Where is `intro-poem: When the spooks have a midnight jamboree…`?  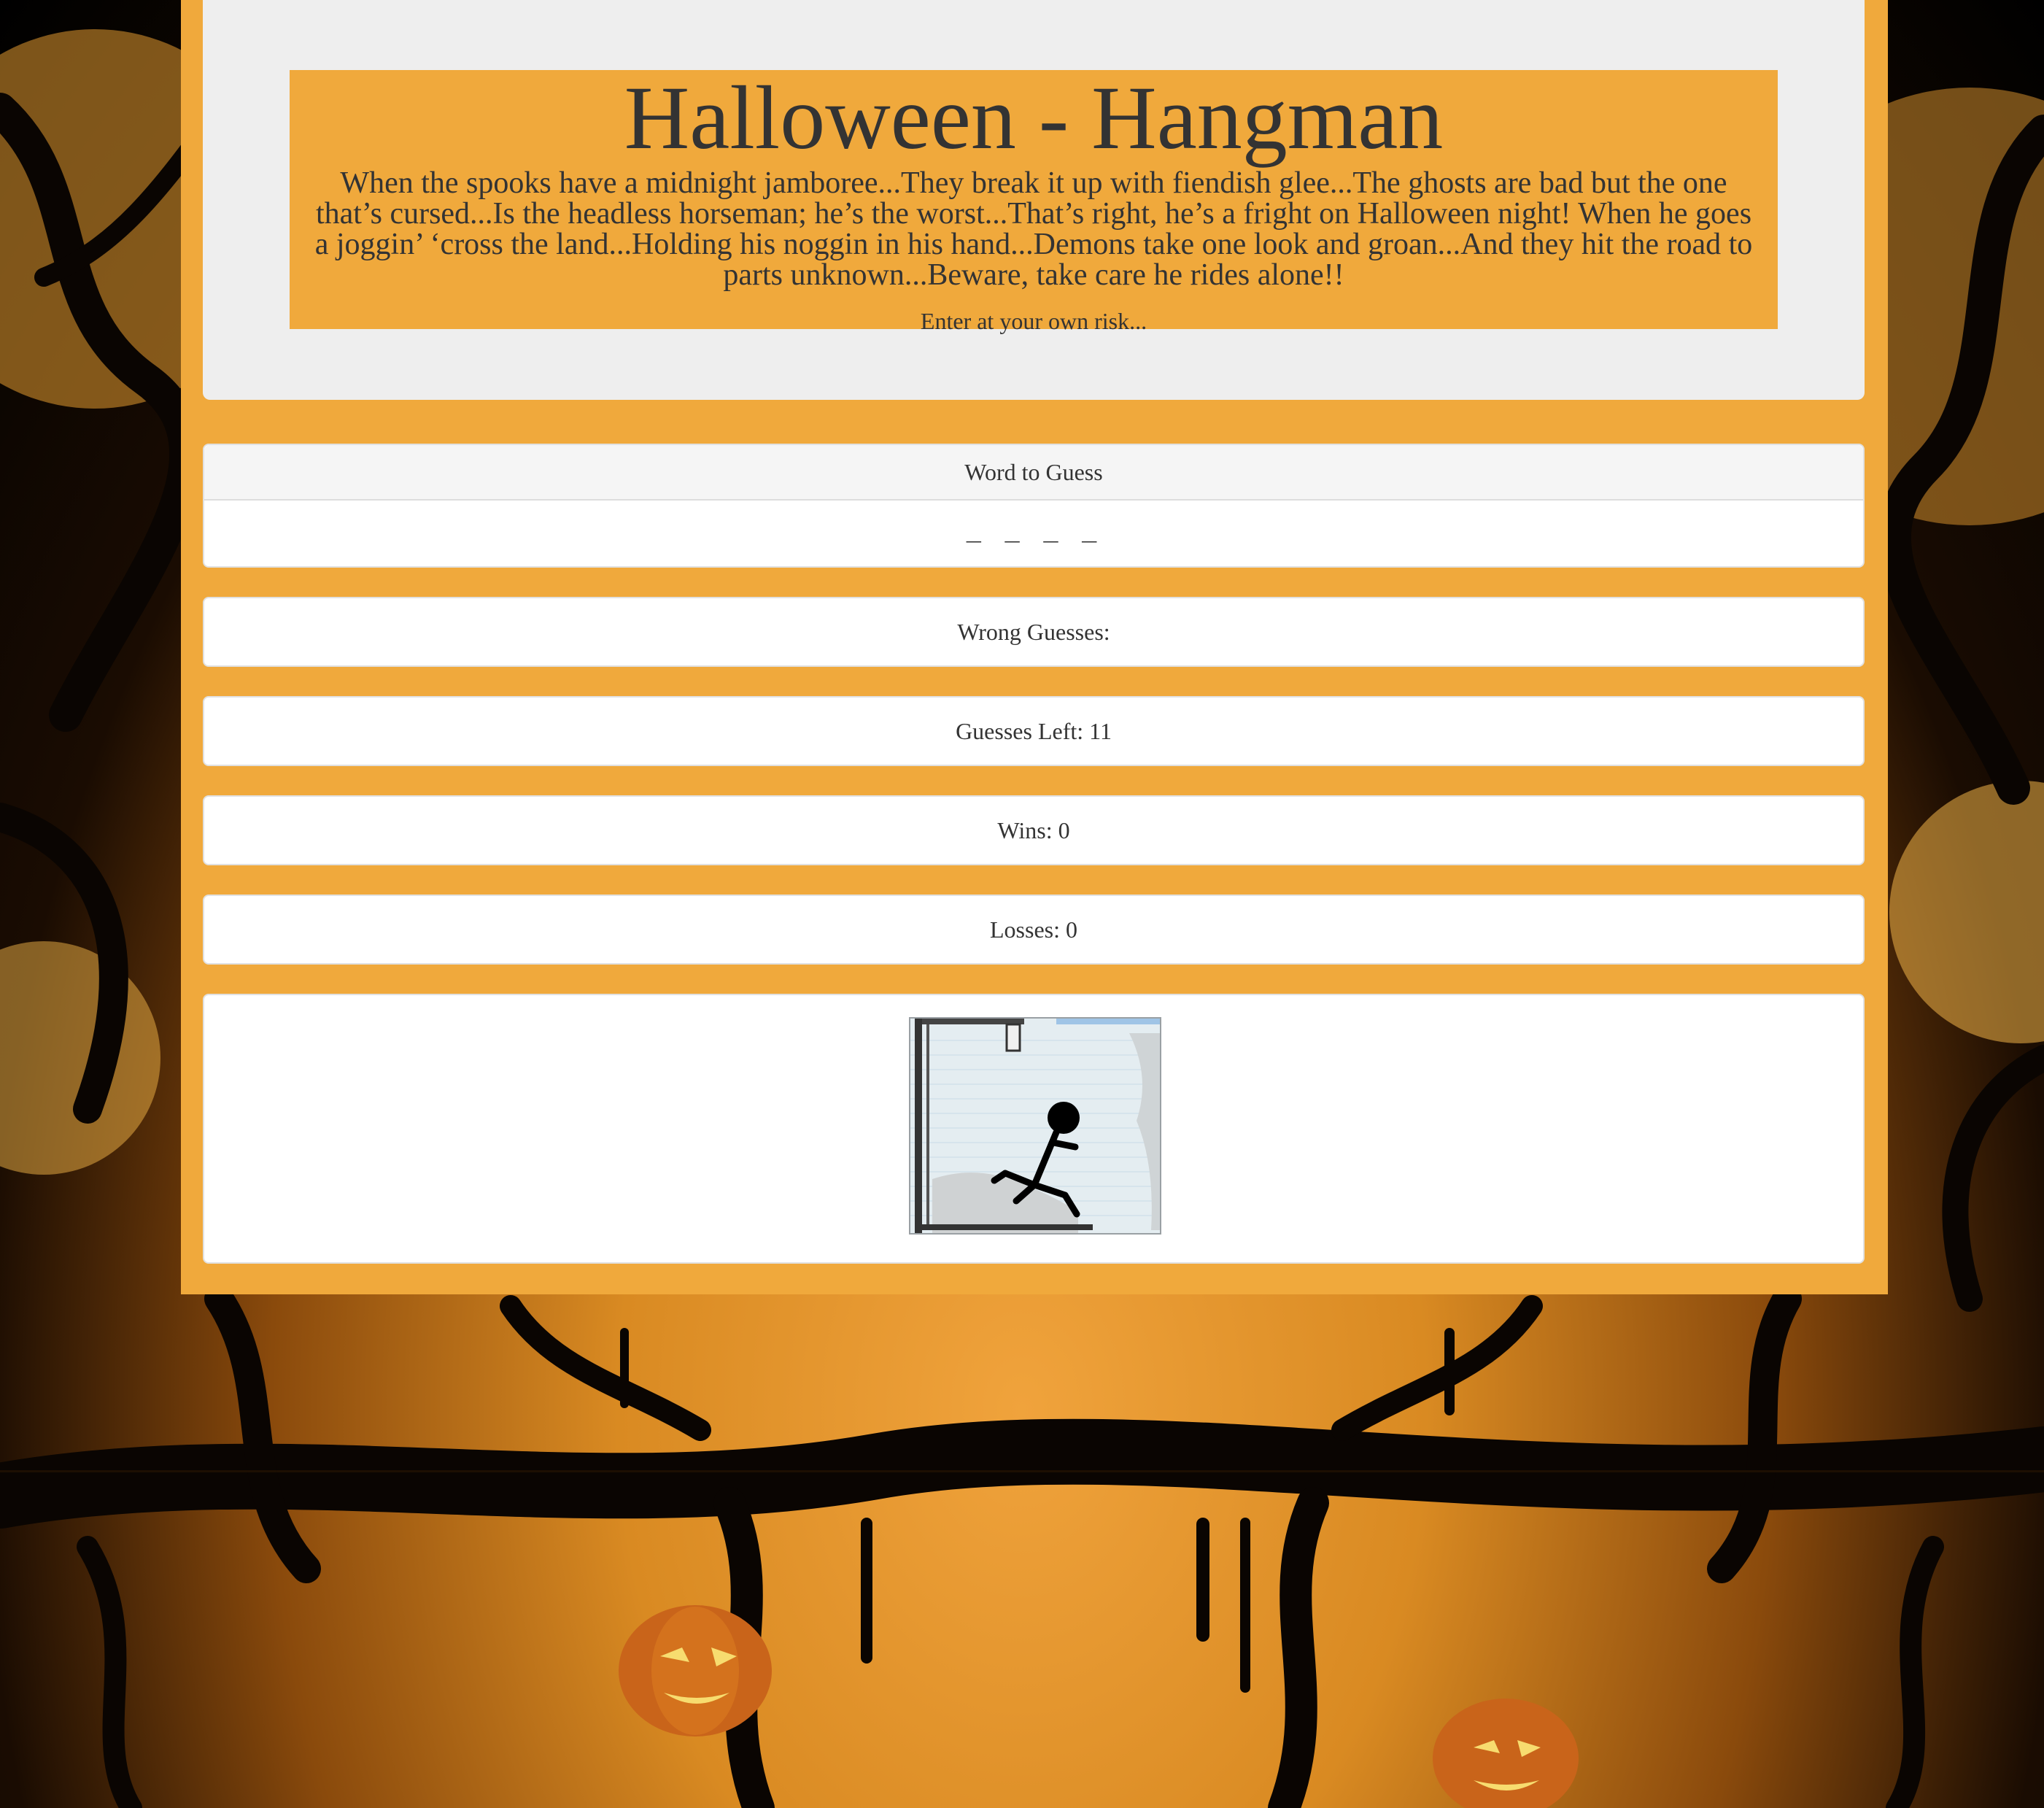 intro-poem: When the spooks have a midnight jamboree… is located at coordinates (1033, 229).